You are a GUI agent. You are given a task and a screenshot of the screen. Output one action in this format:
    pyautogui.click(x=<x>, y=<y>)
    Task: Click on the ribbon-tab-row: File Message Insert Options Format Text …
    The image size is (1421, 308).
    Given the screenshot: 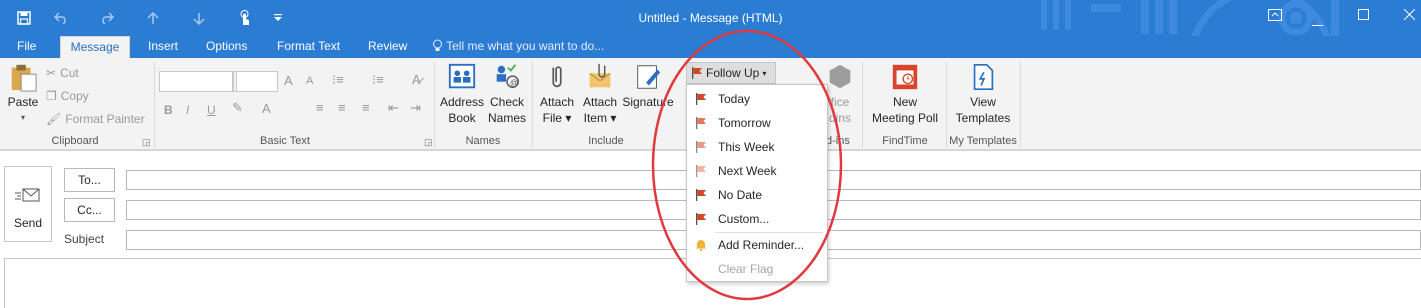 What is the action you would take?
    pyautogui.click(x=710, y=47)
    